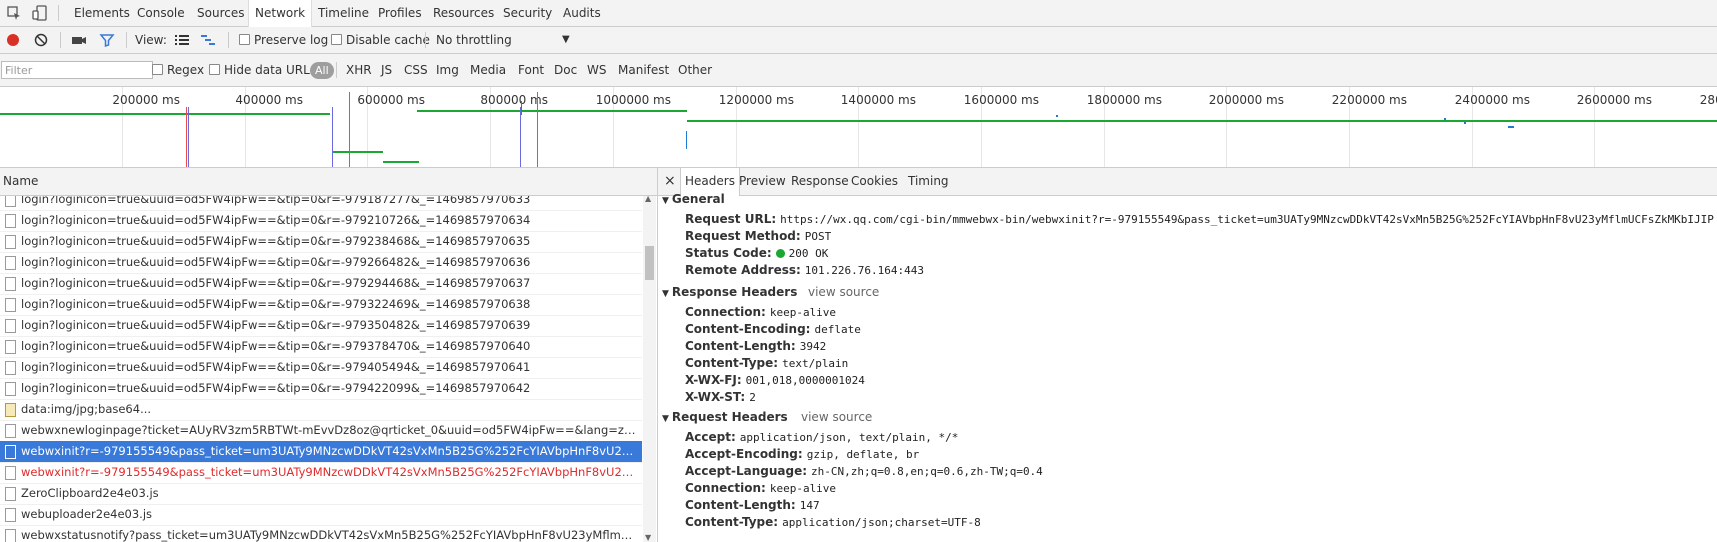  What do you see at coordinates (821, 437) in the screenshot?
I see `header-entry: Accept: application/json, text/plain, */*` at bounding box center [821, 437].